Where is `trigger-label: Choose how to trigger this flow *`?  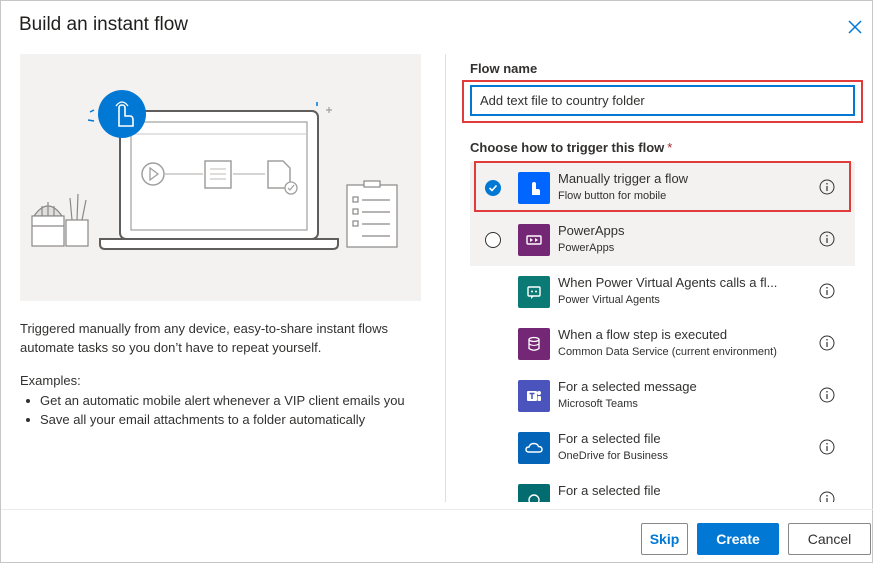
trigger-label: Choose how to trigger this flow * is located at coordinates (571, 147).